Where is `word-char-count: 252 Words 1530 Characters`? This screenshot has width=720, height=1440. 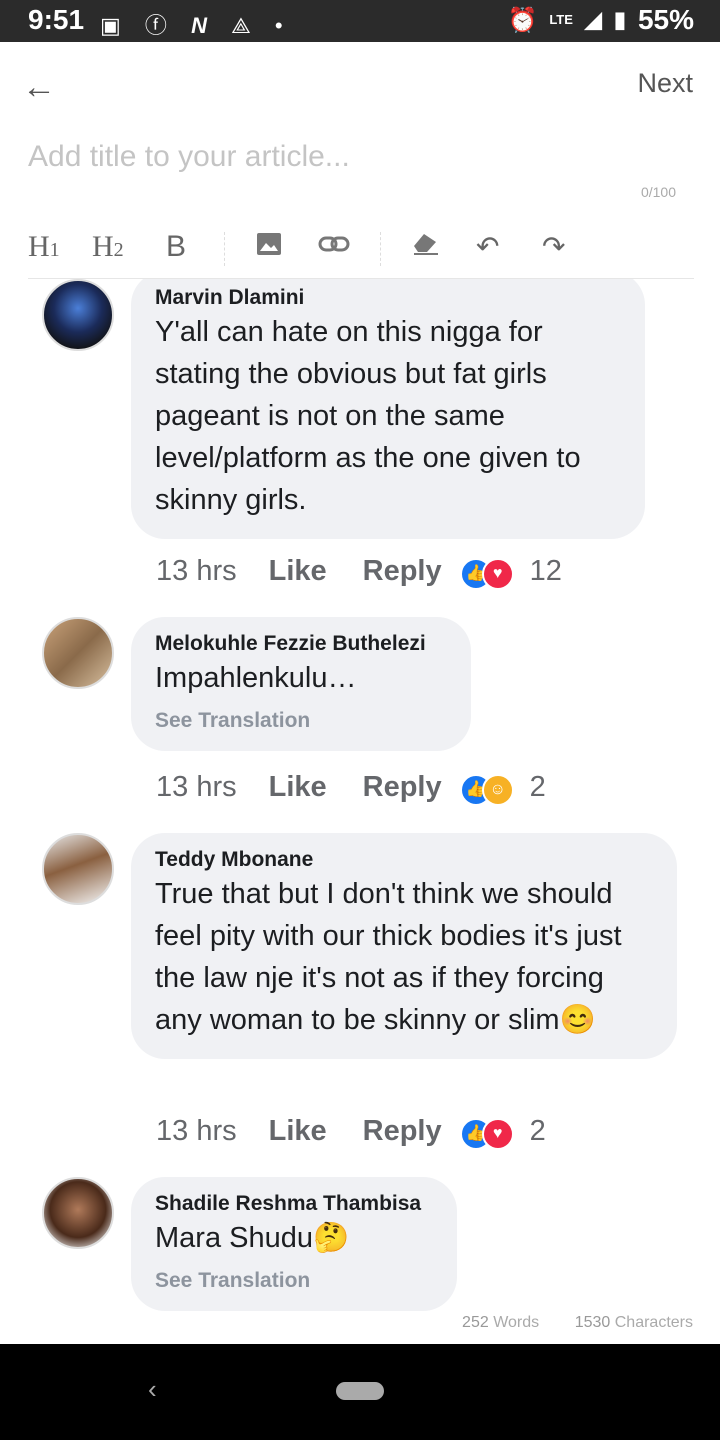
word-char-count: 252 Words 1530 Characters is located at coordinates (577, 1323).